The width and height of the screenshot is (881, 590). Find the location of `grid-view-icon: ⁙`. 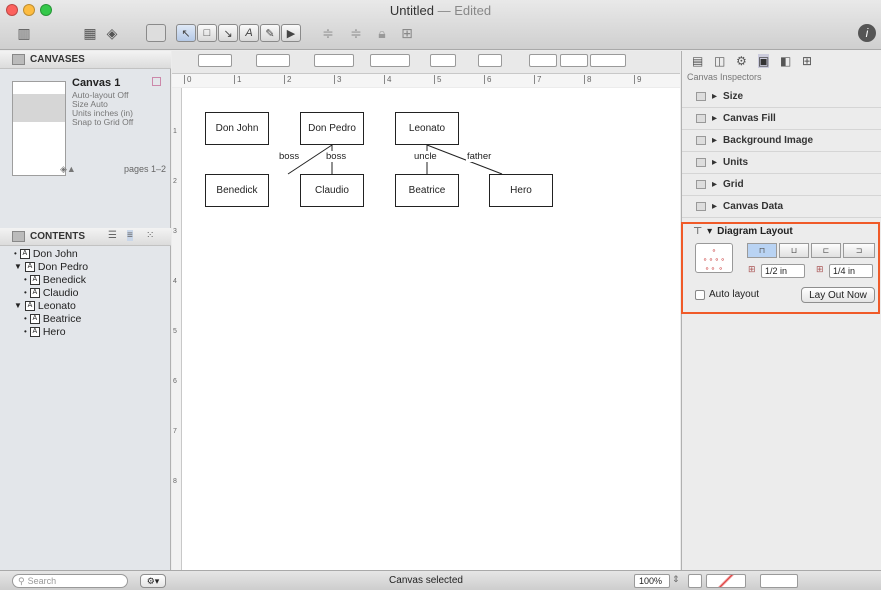

grid-view-icon: ⁙ is located at coordinates (150, 235).